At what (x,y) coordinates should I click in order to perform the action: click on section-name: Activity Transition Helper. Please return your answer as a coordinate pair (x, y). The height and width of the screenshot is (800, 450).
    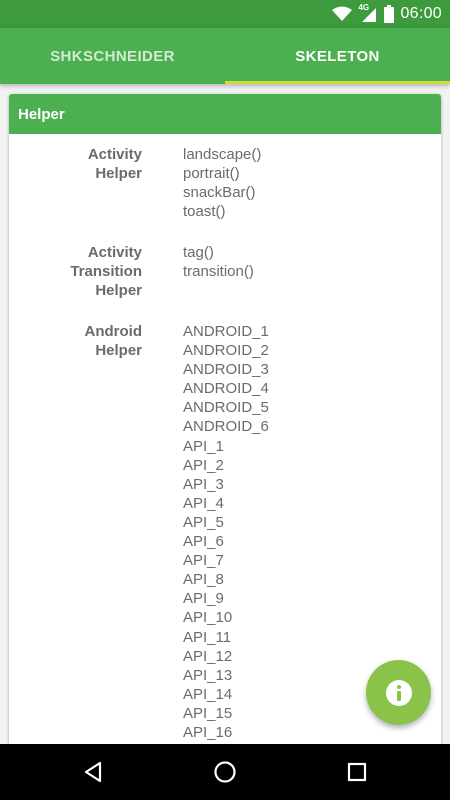
    Looking at the image, I should click on (75, 271).